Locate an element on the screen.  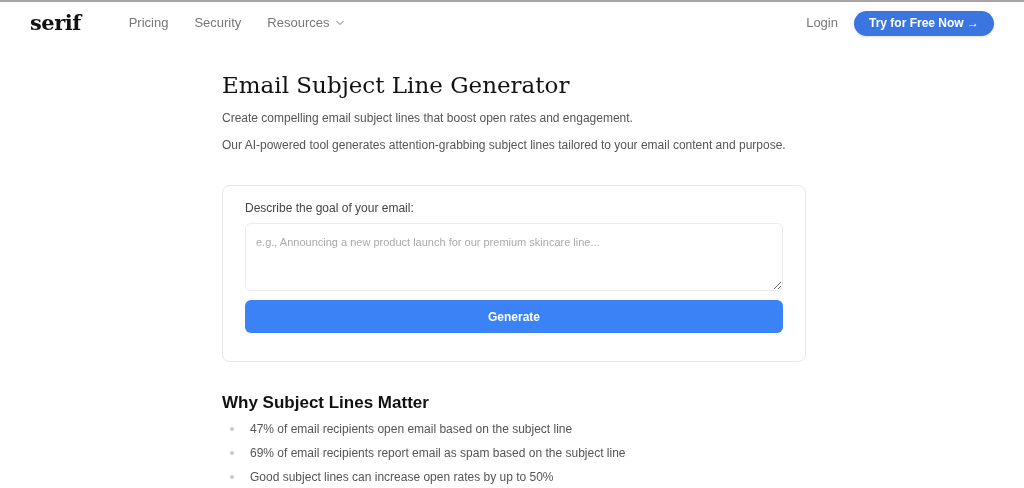
nav-link: Pricing is located at coordinates (148, 23).